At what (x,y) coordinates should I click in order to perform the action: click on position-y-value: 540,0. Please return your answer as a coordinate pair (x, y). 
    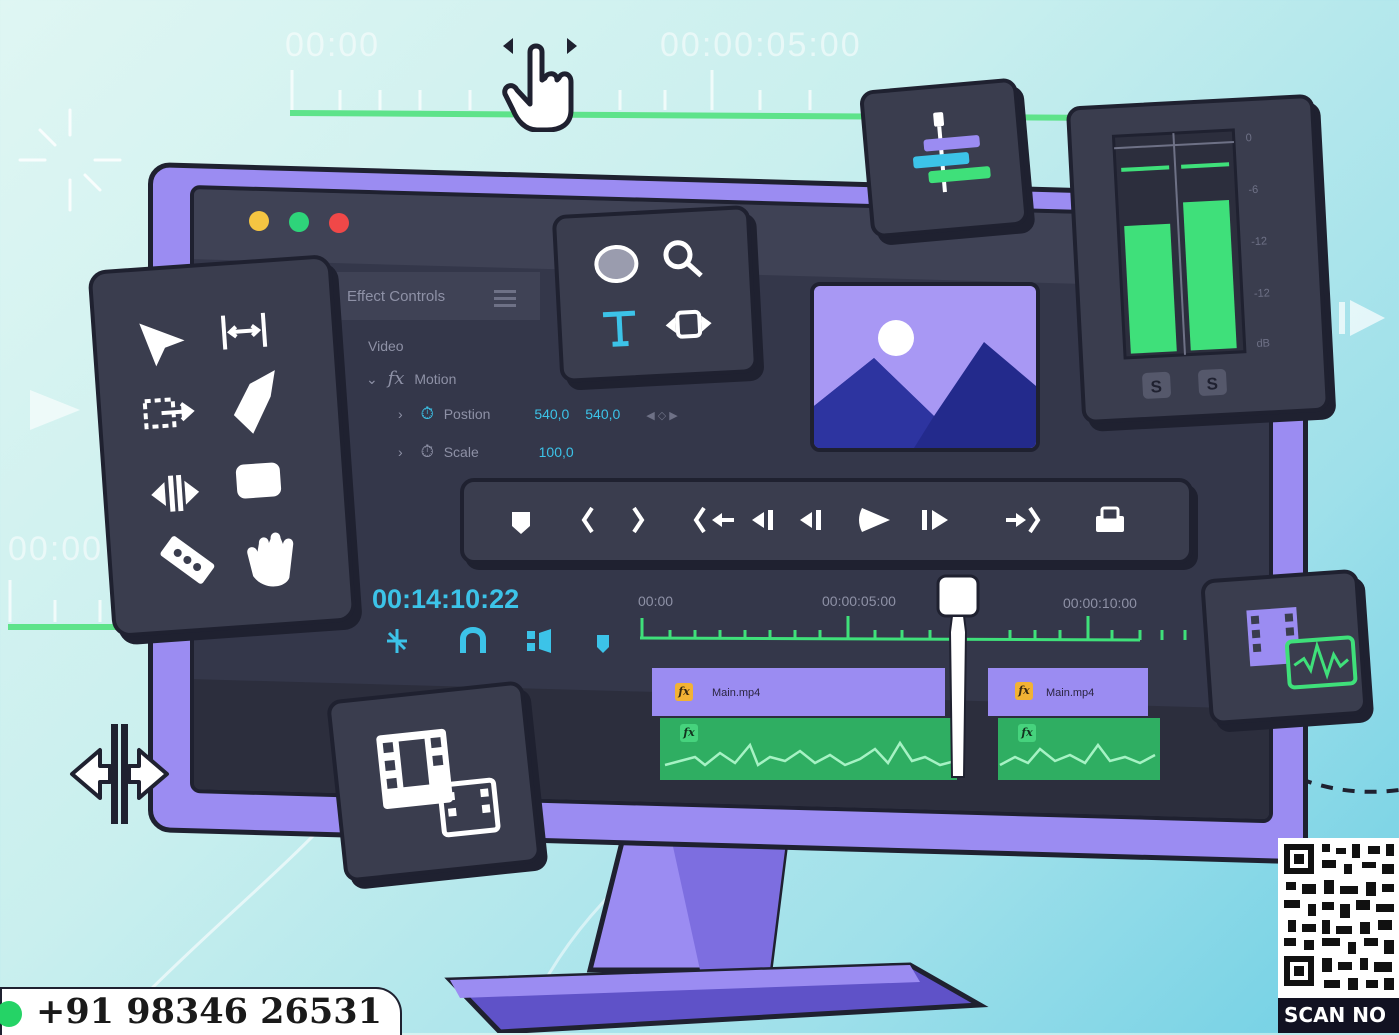
    Looking at the image, I should click on (602, 414).